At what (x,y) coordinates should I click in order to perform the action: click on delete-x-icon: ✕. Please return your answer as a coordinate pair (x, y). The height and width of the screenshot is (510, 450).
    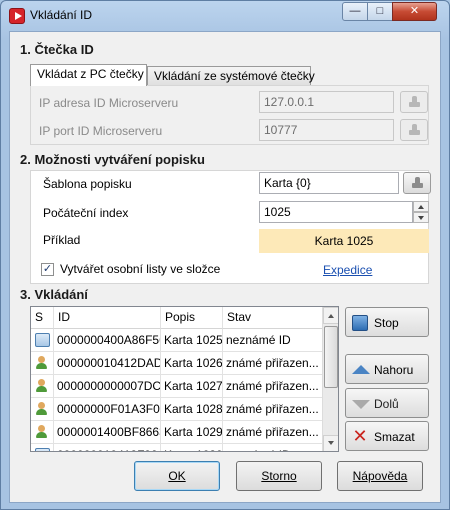
    Looking at the image, I should click on (360, 436).